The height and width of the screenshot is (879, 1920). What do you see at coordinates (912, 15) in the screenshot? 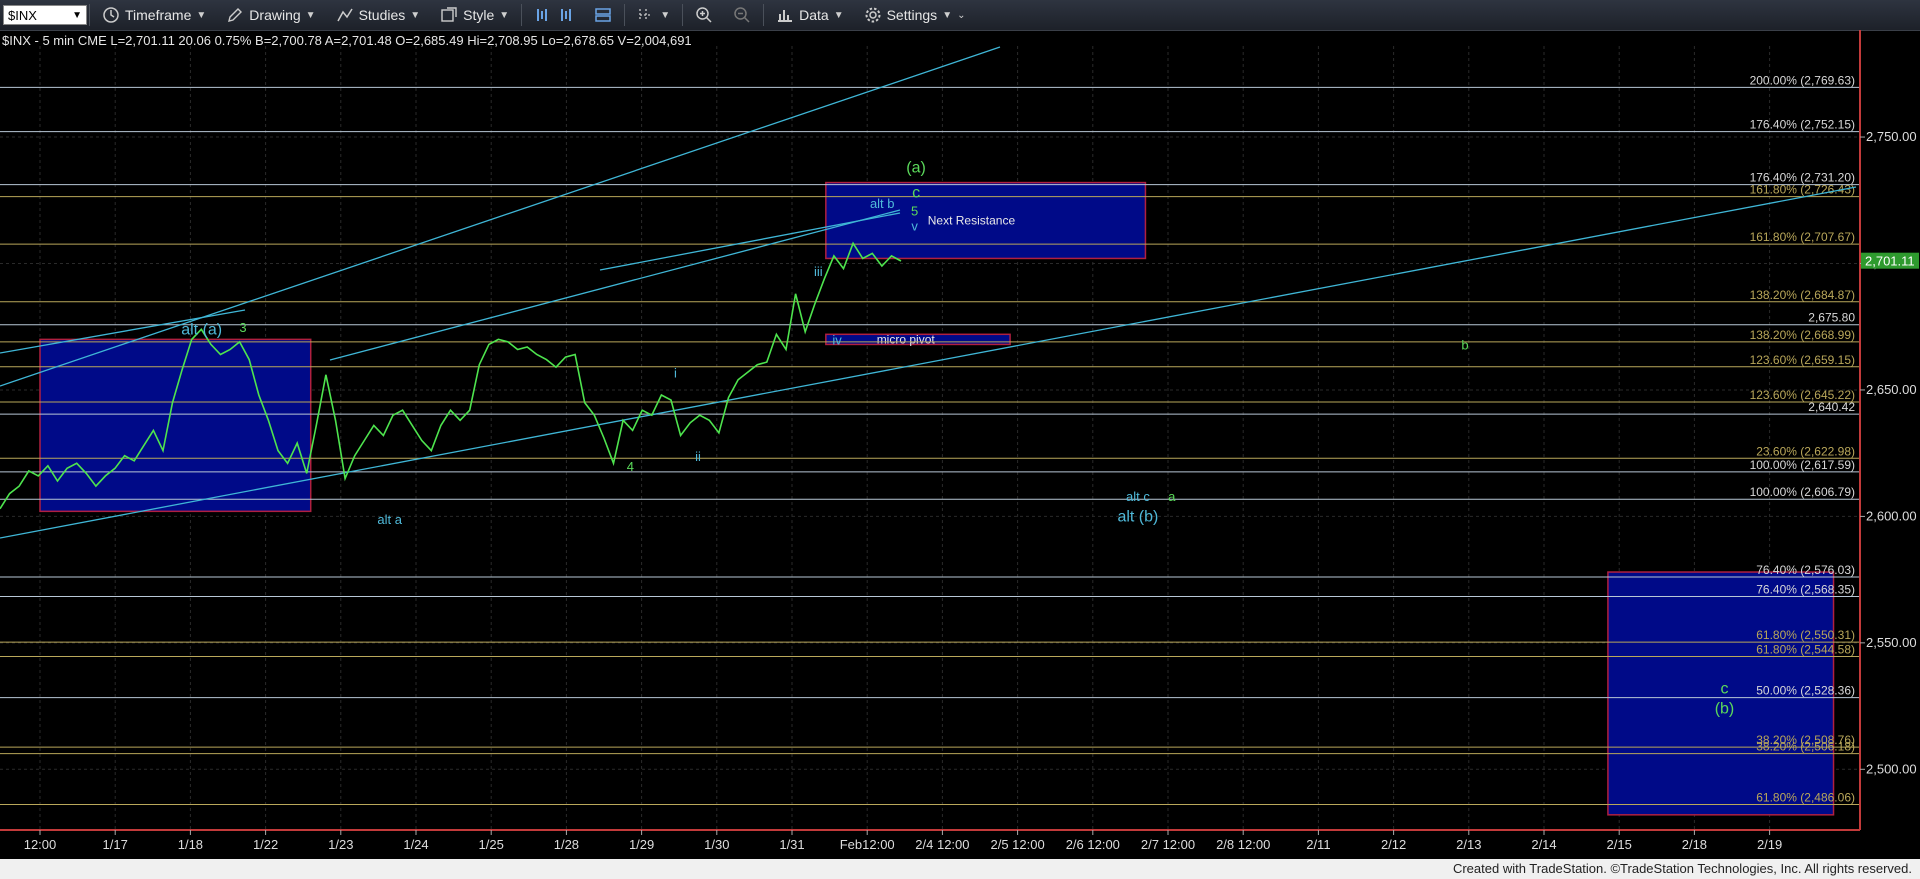
I see `settings-label: Settings` at bounding box center [912, 15].